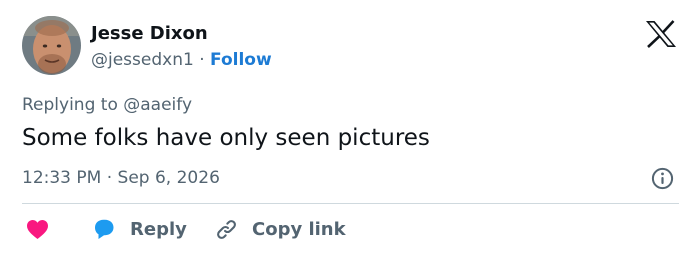 The image size is (700, 256). What do you see at coordinates (661, 34) in the screenshot?
I see `x-logo-icon` at bounding box center [661, 34].